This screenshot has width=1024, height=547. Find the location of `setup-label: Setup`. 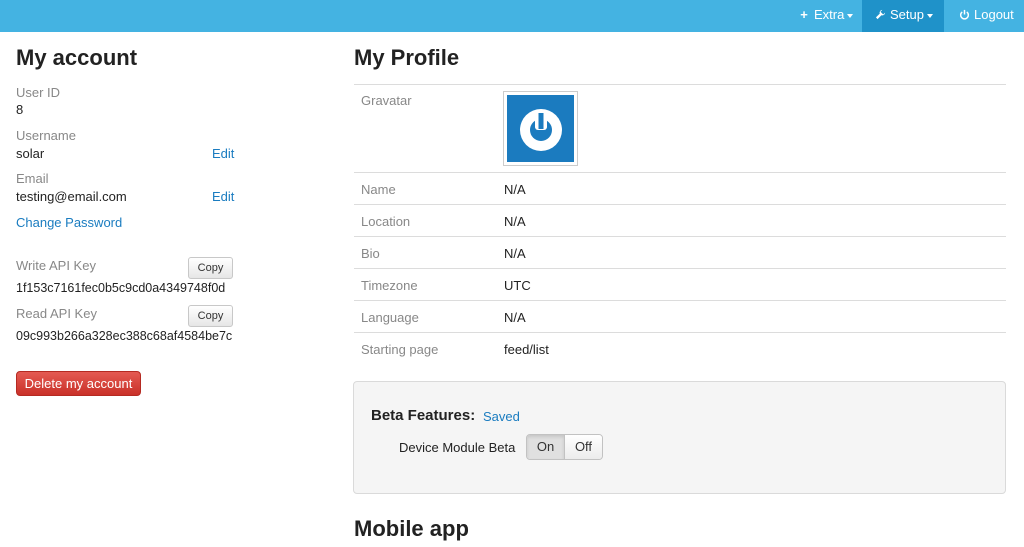

setup-label: Setup is located at coordinates (907, 14).